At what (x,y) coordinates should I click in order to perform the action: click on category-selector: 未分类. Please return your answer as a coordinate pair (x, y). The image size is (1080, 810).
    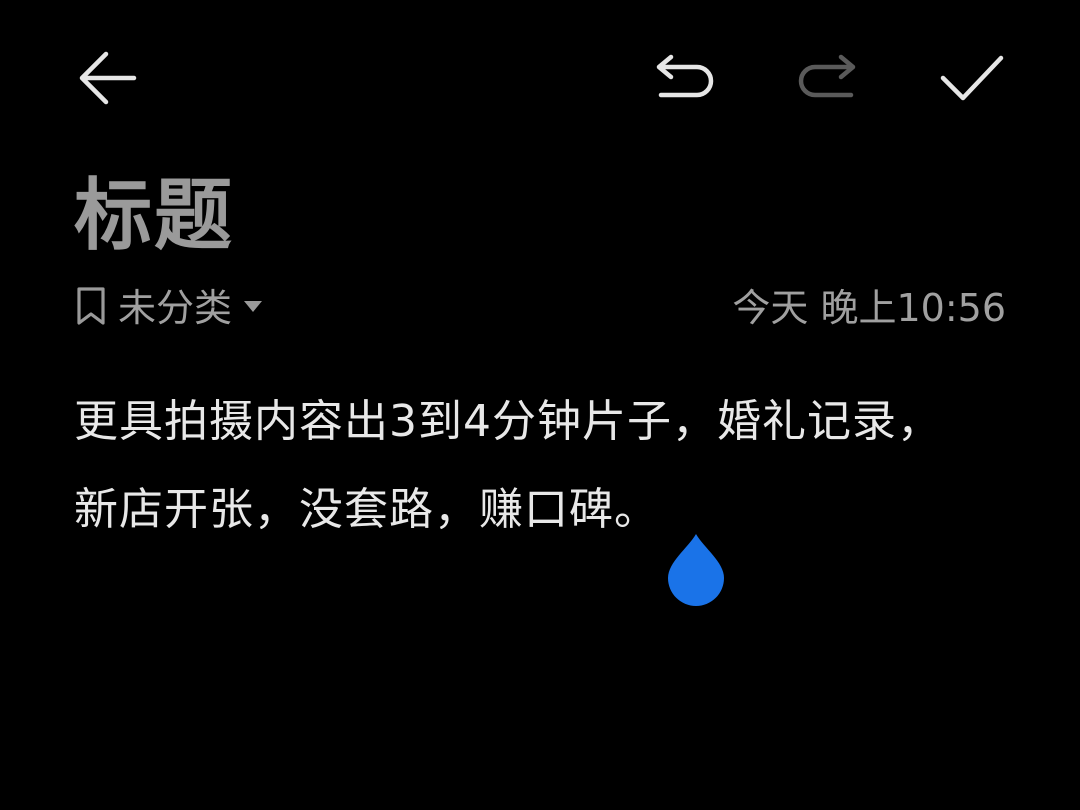
    Looking at the image, I should click on (169, 308).